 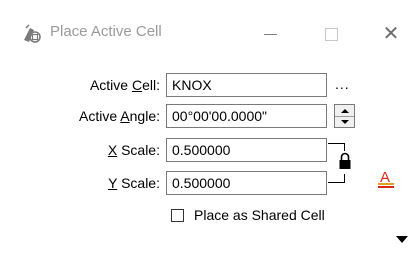 What do you see at coordinates (336, 178) in the screenshot?
I see `scale-link-bracket-bottom` at bounding box center [336, 178].